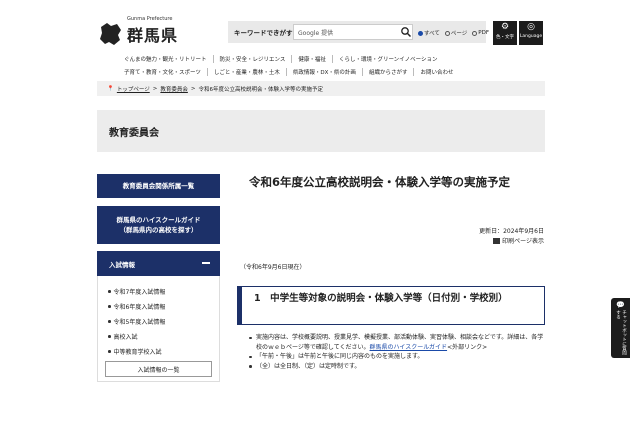 This screenshot has height=426, width=640. What do you see at coordinates (311, 58) in the screenshot?
I see `nav-item-health: 健康・福祉` at bounding box center [311, 58].